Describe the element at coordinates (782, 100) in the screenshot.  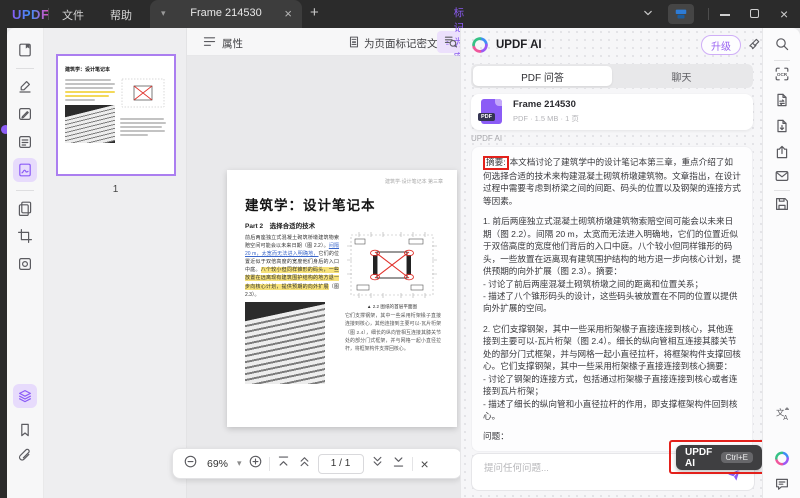
I see `convert-file-icon` at that location.